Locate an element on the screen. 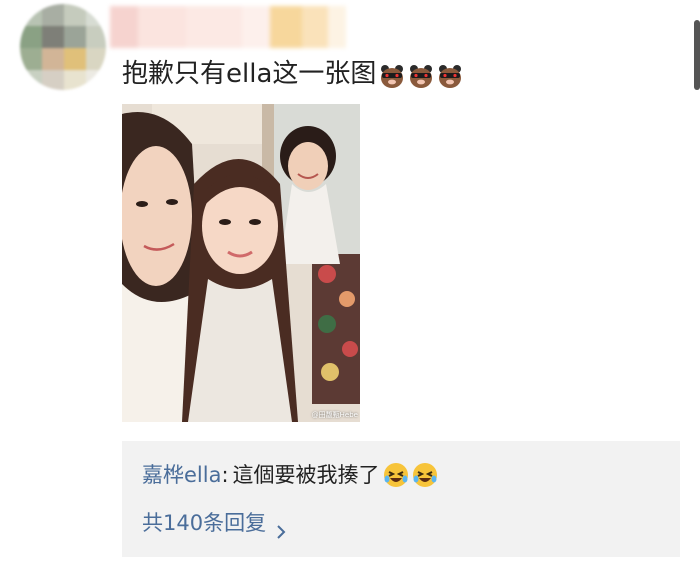  username-redacted is located at coordinates (228, 27).